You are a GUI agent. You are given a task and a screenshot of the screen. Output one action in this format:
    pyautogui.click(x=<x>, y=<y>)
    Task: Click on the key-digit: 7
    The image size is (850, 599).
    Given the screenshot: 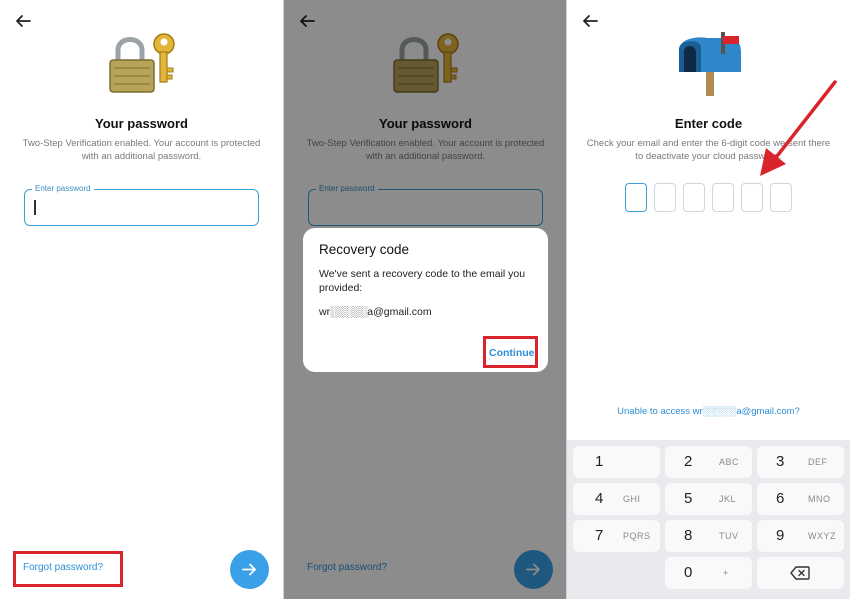 What is the action you would take?
    pyautogui.click(x=599, y=535)
    